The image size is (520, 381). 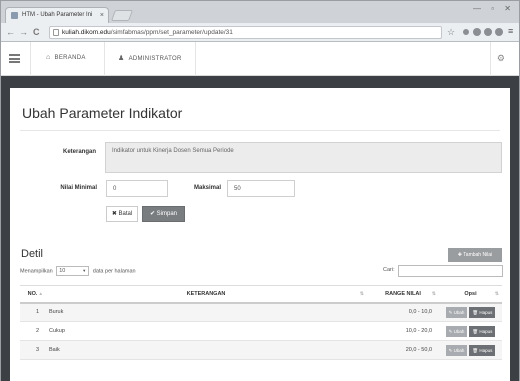 I want to click on nav-item-label: BERANDA, so click(x=70, y=58).